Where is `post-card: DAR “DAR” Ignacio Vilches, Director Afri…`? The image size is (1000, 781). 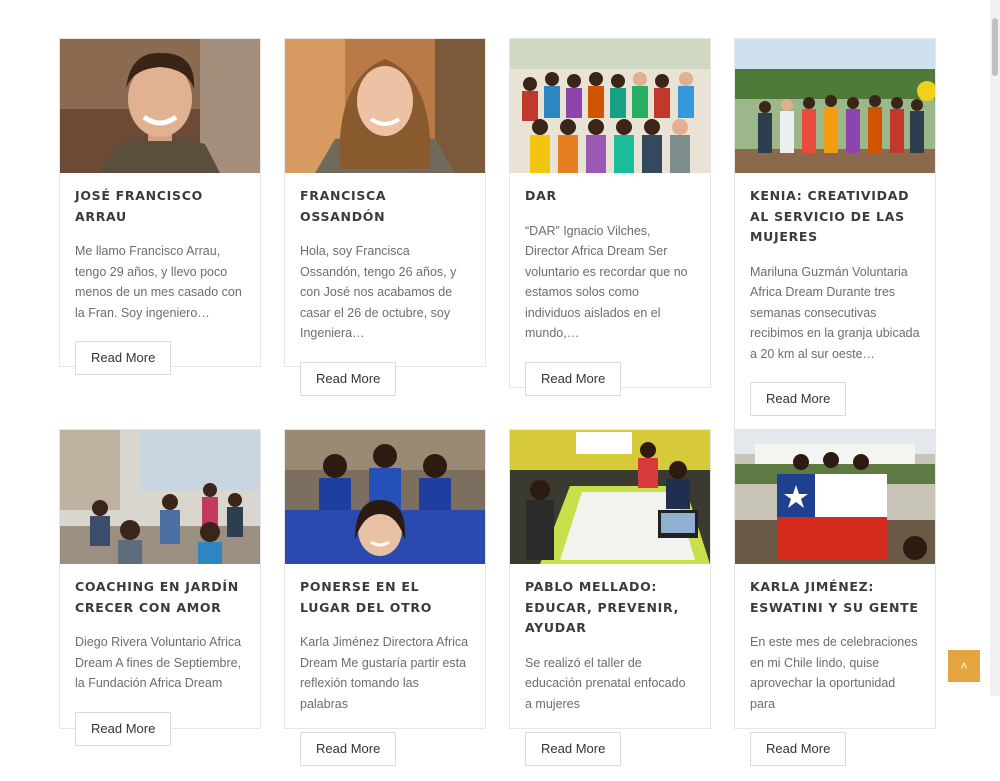
post-card: DAR “DAR” Ignacio Vilches, Director Afri… is located at coordinates (610, 217).